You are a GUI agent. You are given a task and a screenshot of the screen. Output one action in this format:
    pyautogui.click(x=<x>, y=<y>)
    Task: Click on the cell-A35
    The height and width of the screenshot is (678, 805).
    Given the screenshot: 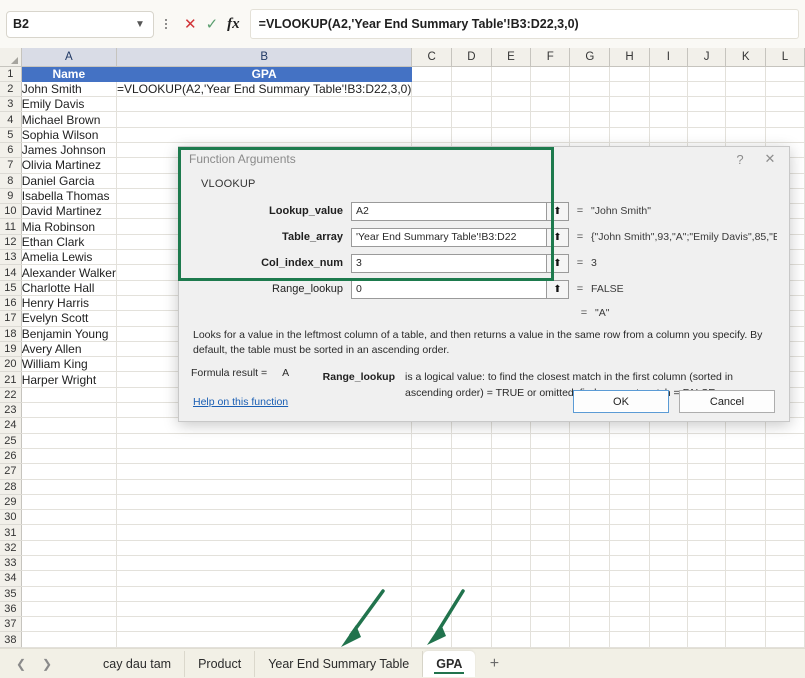 What is the action you would take?
    pyautogui.click(x=69, y=594)
    